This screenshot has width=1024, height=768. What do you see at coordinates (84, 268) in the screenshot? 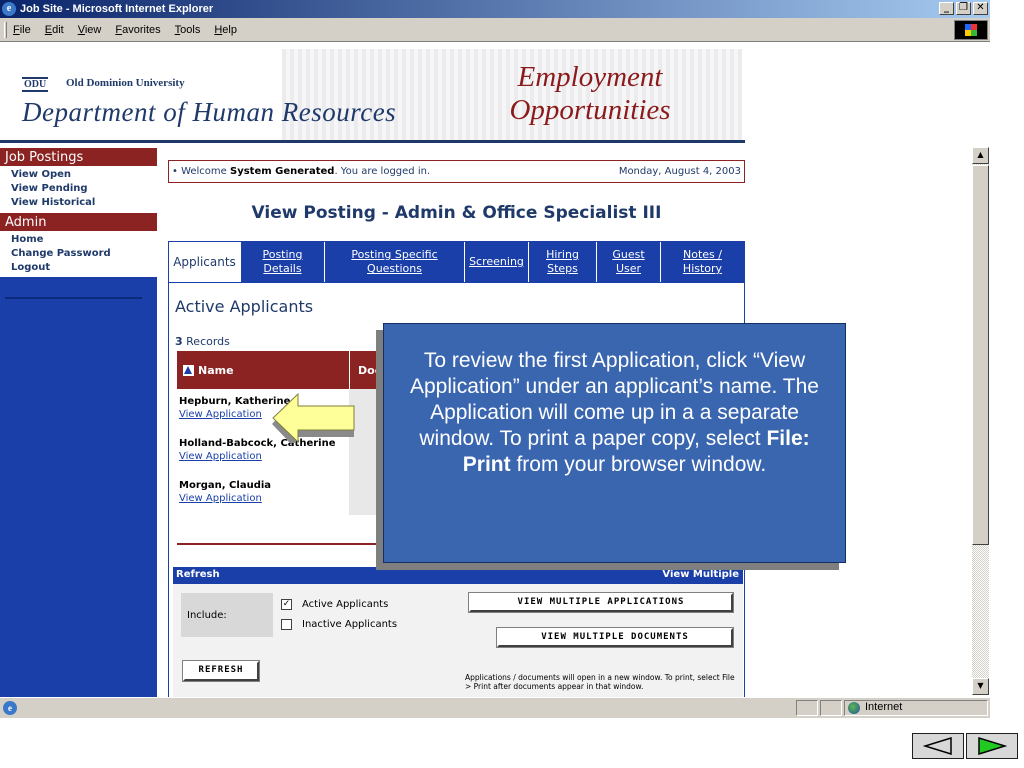
I see `sidebar-item-logout: Logout` at bounding box center [84, 268].